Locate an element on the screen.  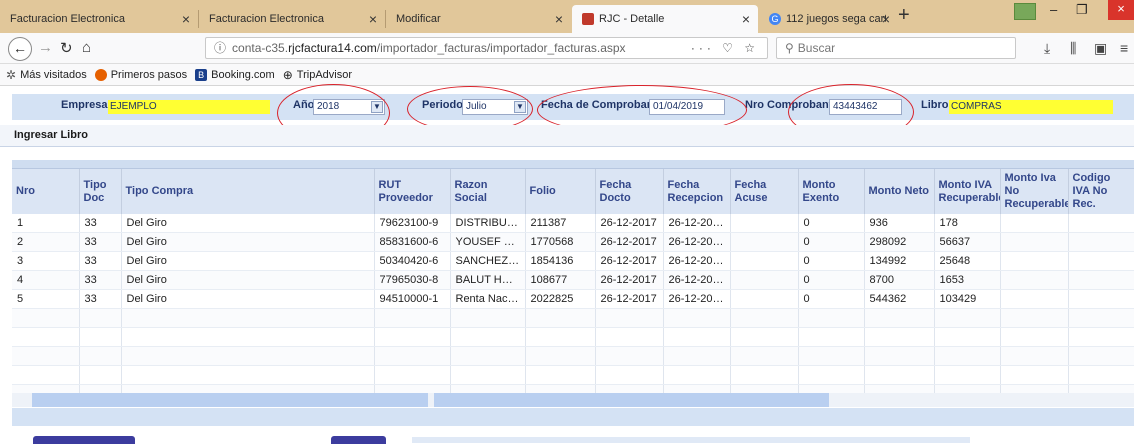
cell-razon-social: BALUT HERMANOS is located at coordinates (488, 280).